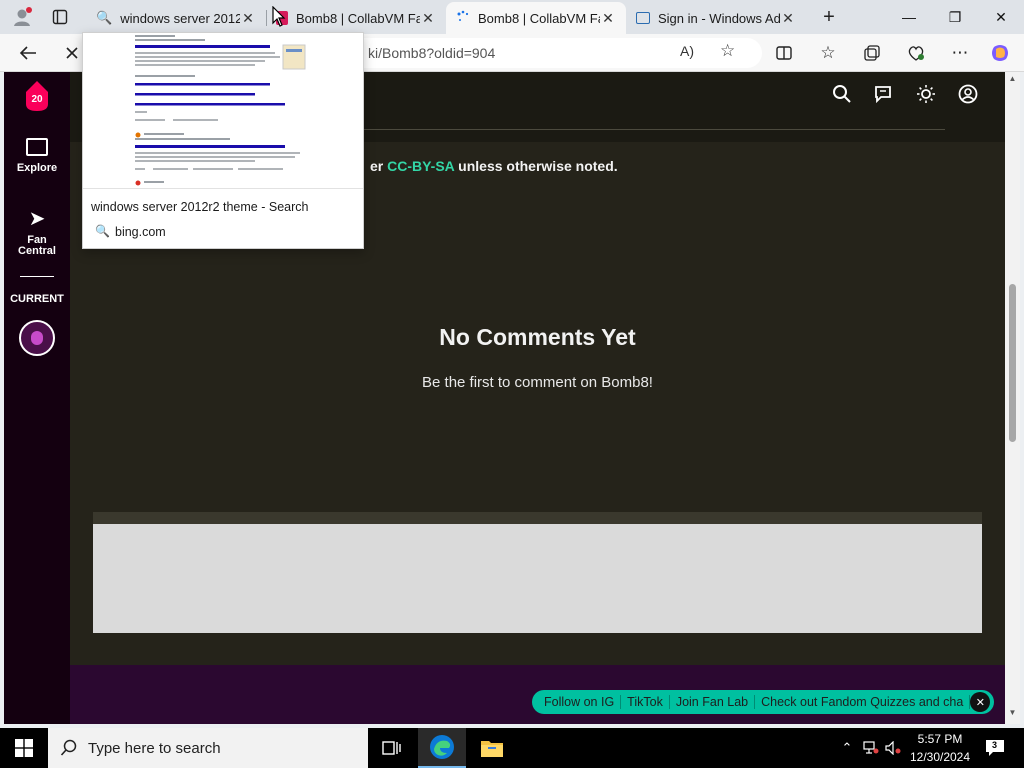 This screenshot has width=1024, height=768. I want to click on task-view-icon, so click(392, 748).